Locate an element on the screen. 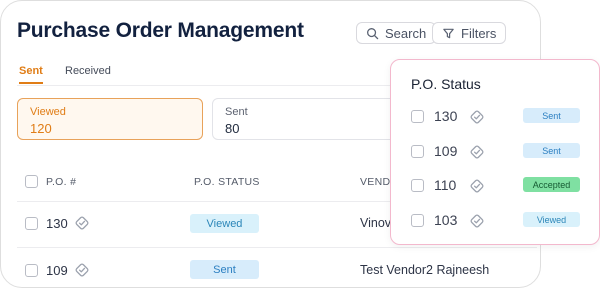  list-item: 110 Accepted is located at coordinates (494, 186).